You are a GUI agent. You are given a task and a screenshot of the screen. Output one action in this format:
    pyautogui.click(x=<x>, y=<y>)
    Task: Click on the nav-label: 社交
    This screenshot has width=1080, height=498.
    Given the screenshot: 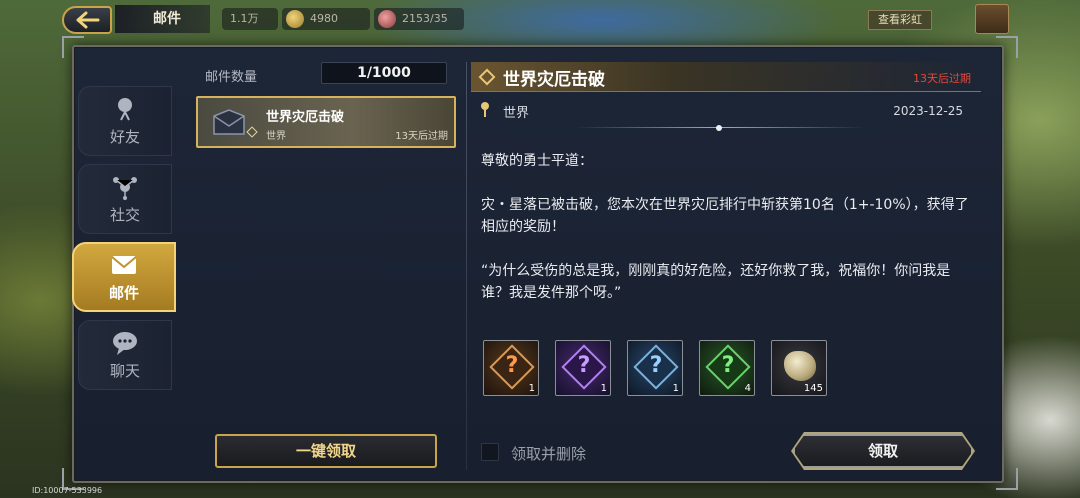 What is the action you would take?
    pyautogui.click(x=124, y=214)
    